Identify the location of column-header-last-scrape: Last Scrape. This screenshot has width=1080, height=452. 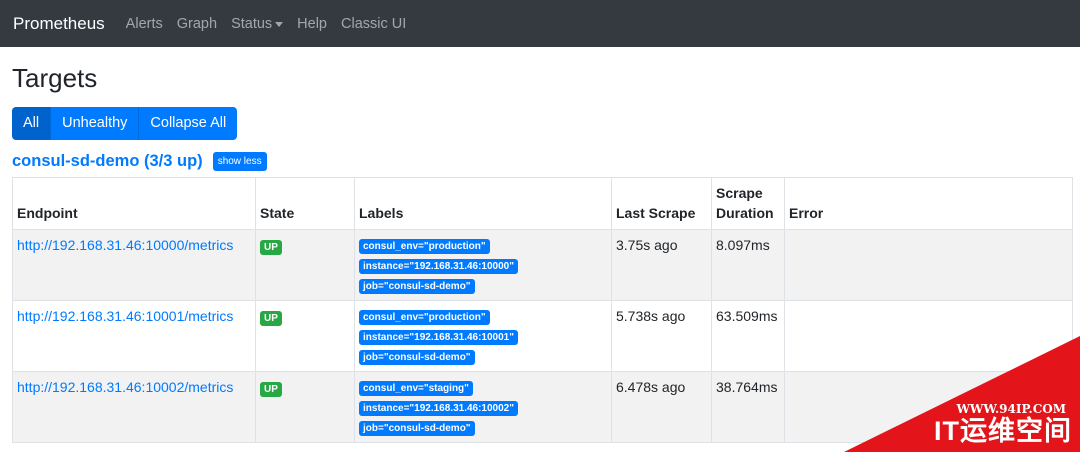
(661, 203).